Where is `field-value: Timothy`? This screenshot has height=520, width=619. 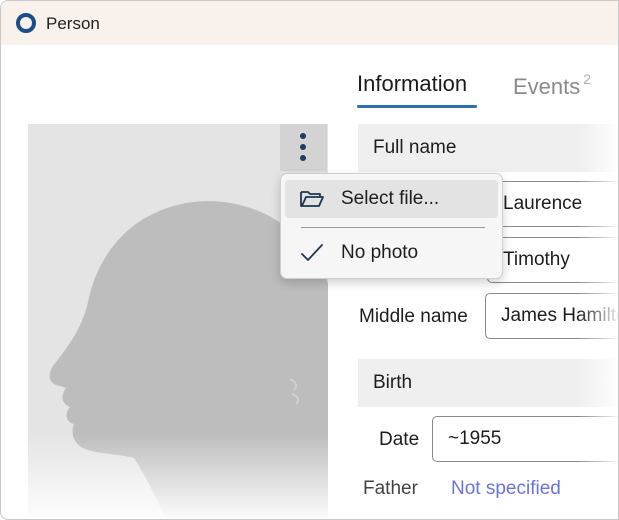 field-value: Timothy is located at coordinates (536, 259).